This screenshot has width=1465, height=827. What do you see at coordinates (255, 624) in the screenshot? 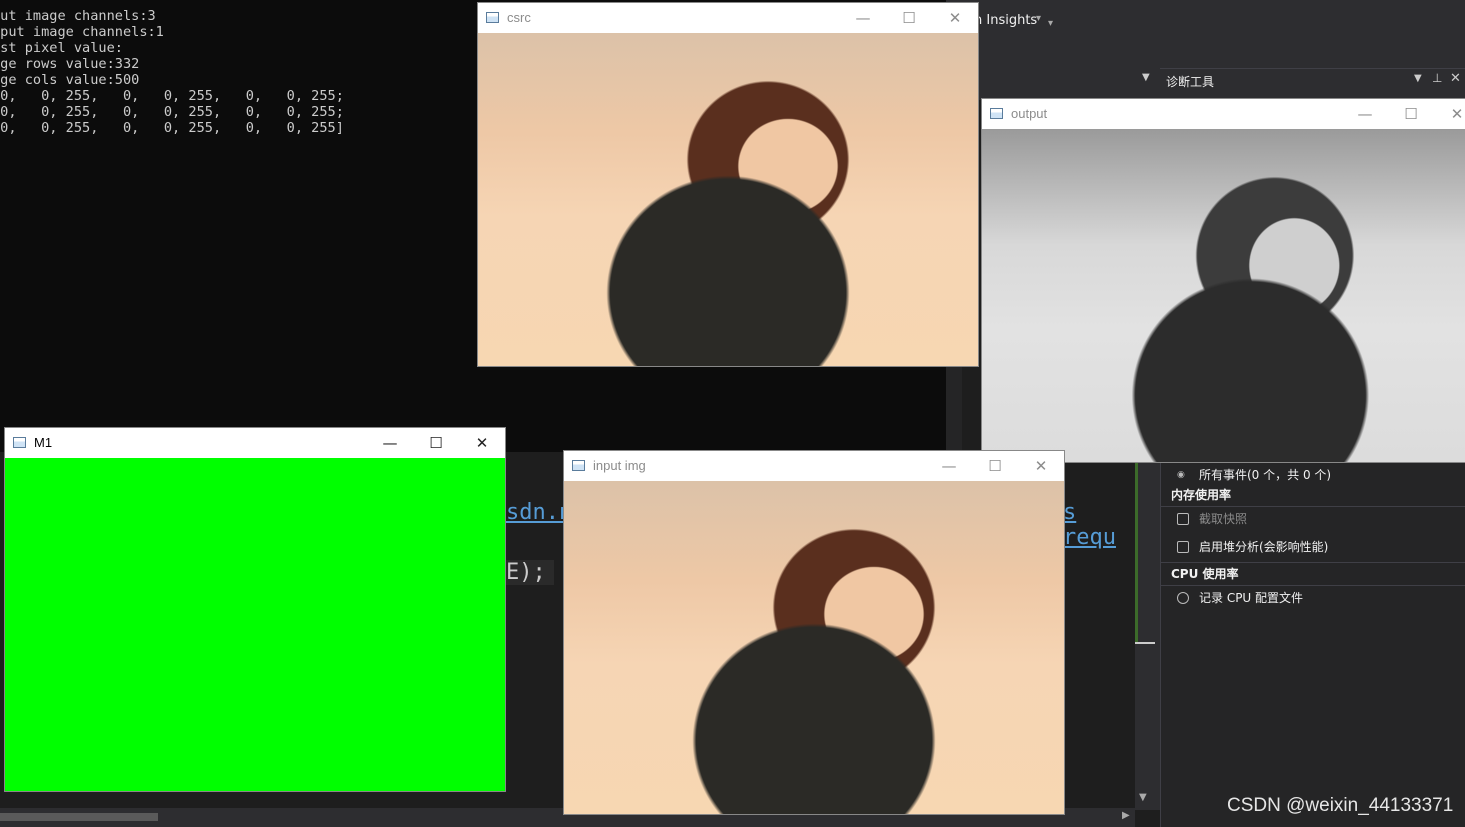
I see `m1-image` at bounding box center [255, 624].